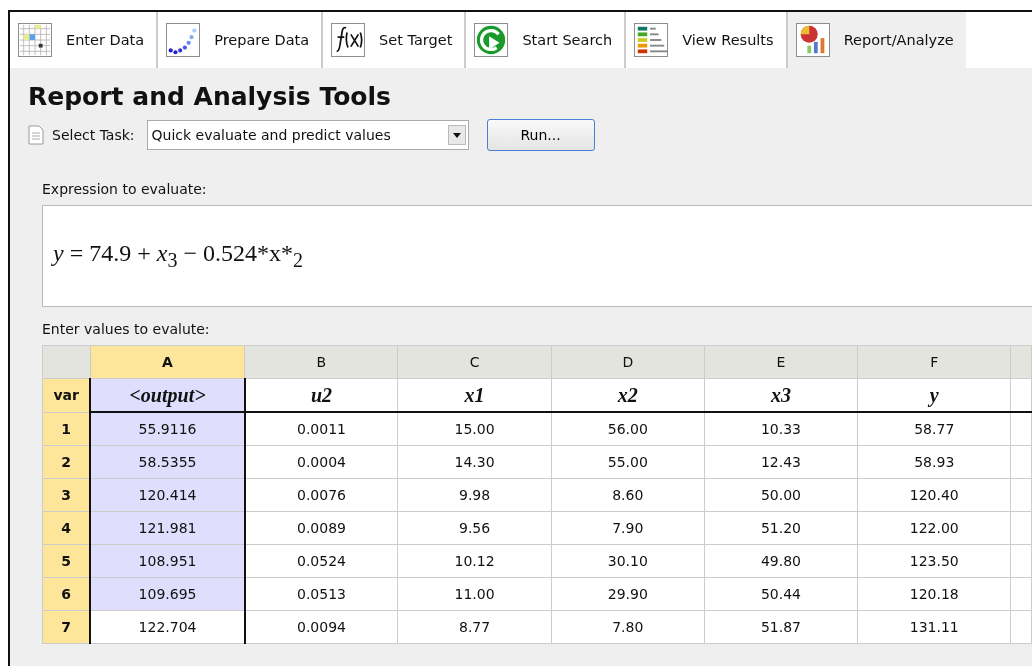 The image size is (1032, 666). What do you see at coordinates (628, 561) in the screenshot?
I see `table-cell: 30.10` at bounding box center [628, 561].